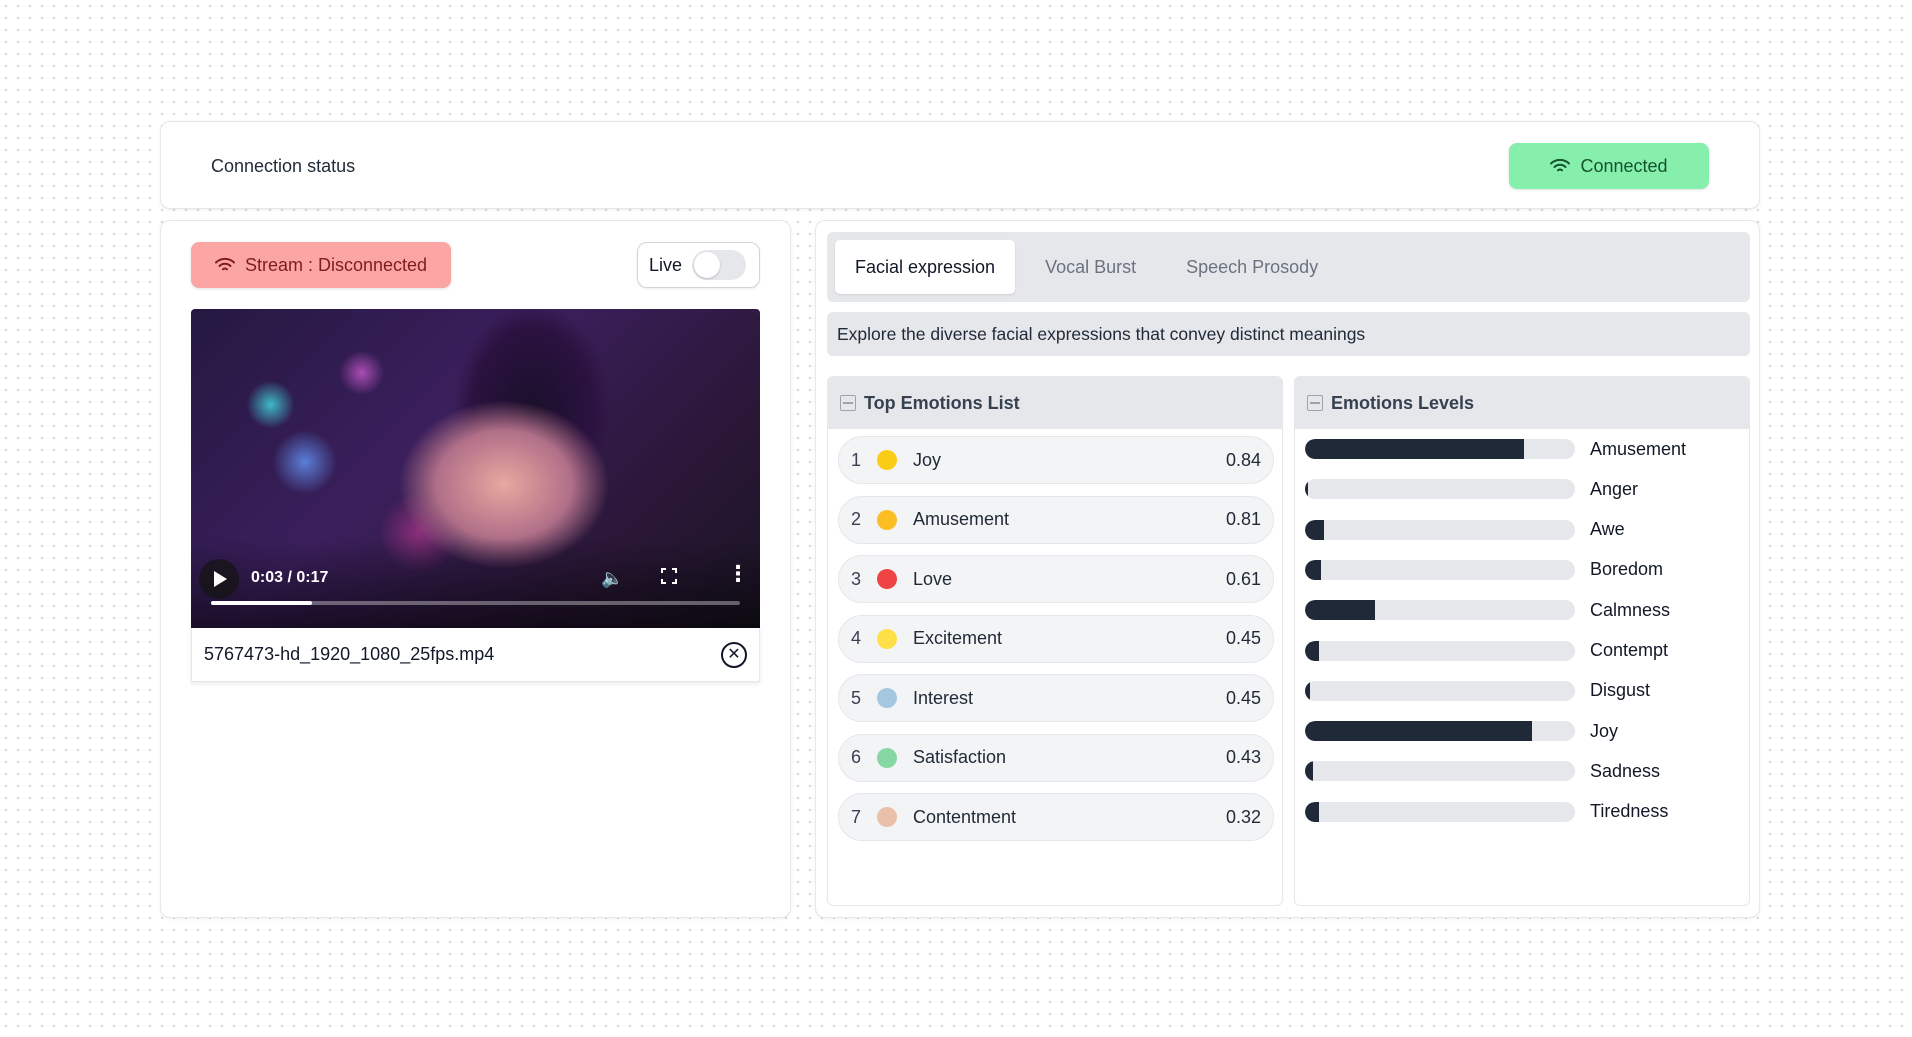 The height and width of the screenshot is (1037, 1912). Describe the element at coordinates (1056, 519) in the screenshot. I see `emotion-list-item: 2 Amusement 0.81` at that location.